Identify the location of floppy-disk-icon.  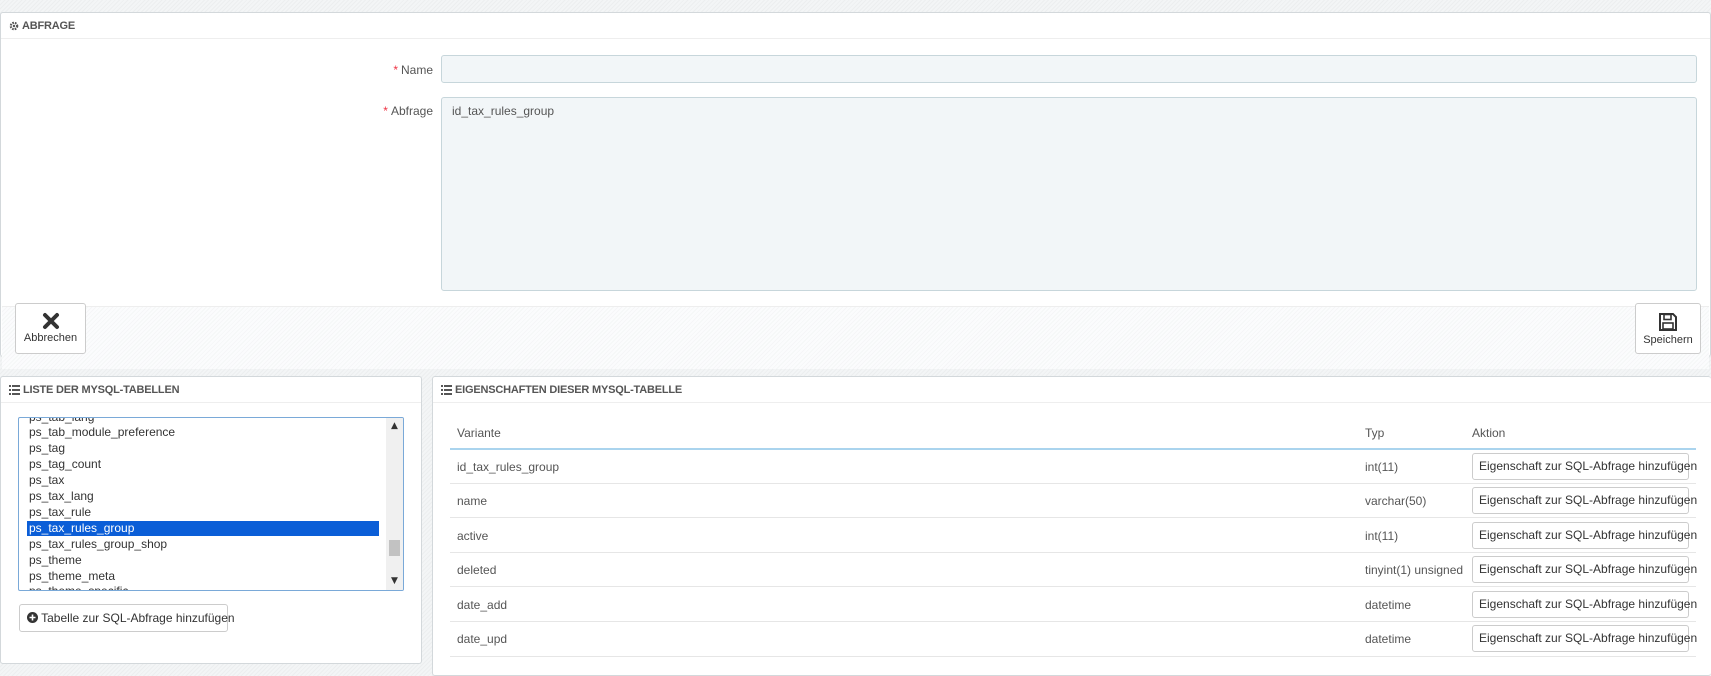
(1668, 322).